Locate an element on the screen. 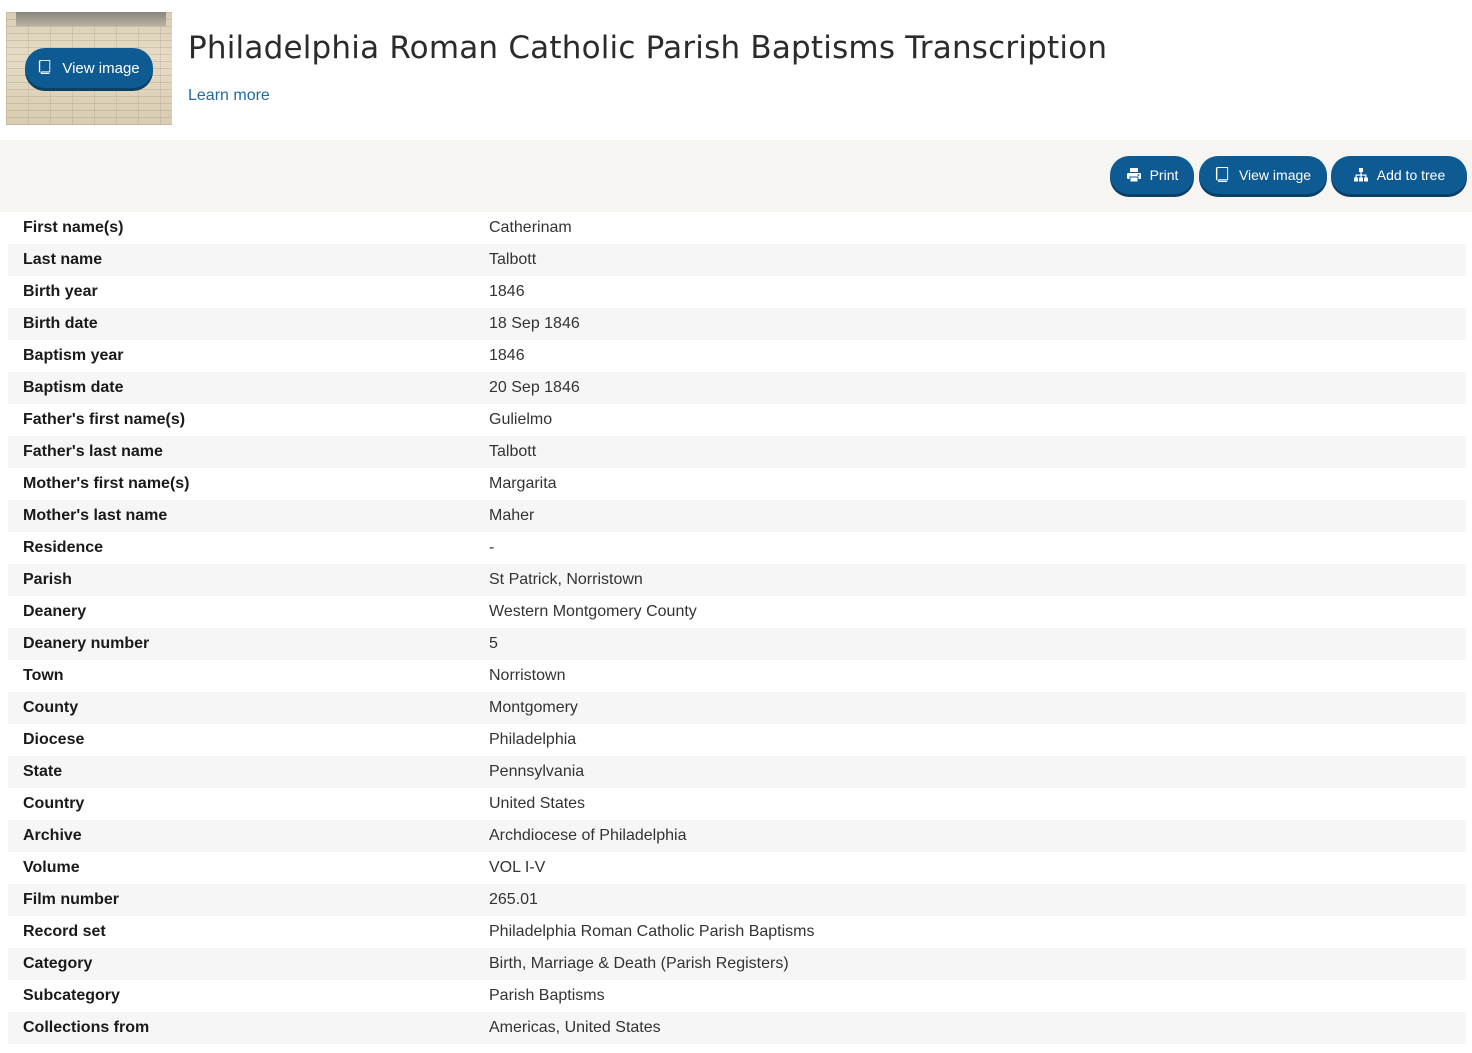  table-row: Birth year 1846 is located at coordinates (737, 292).